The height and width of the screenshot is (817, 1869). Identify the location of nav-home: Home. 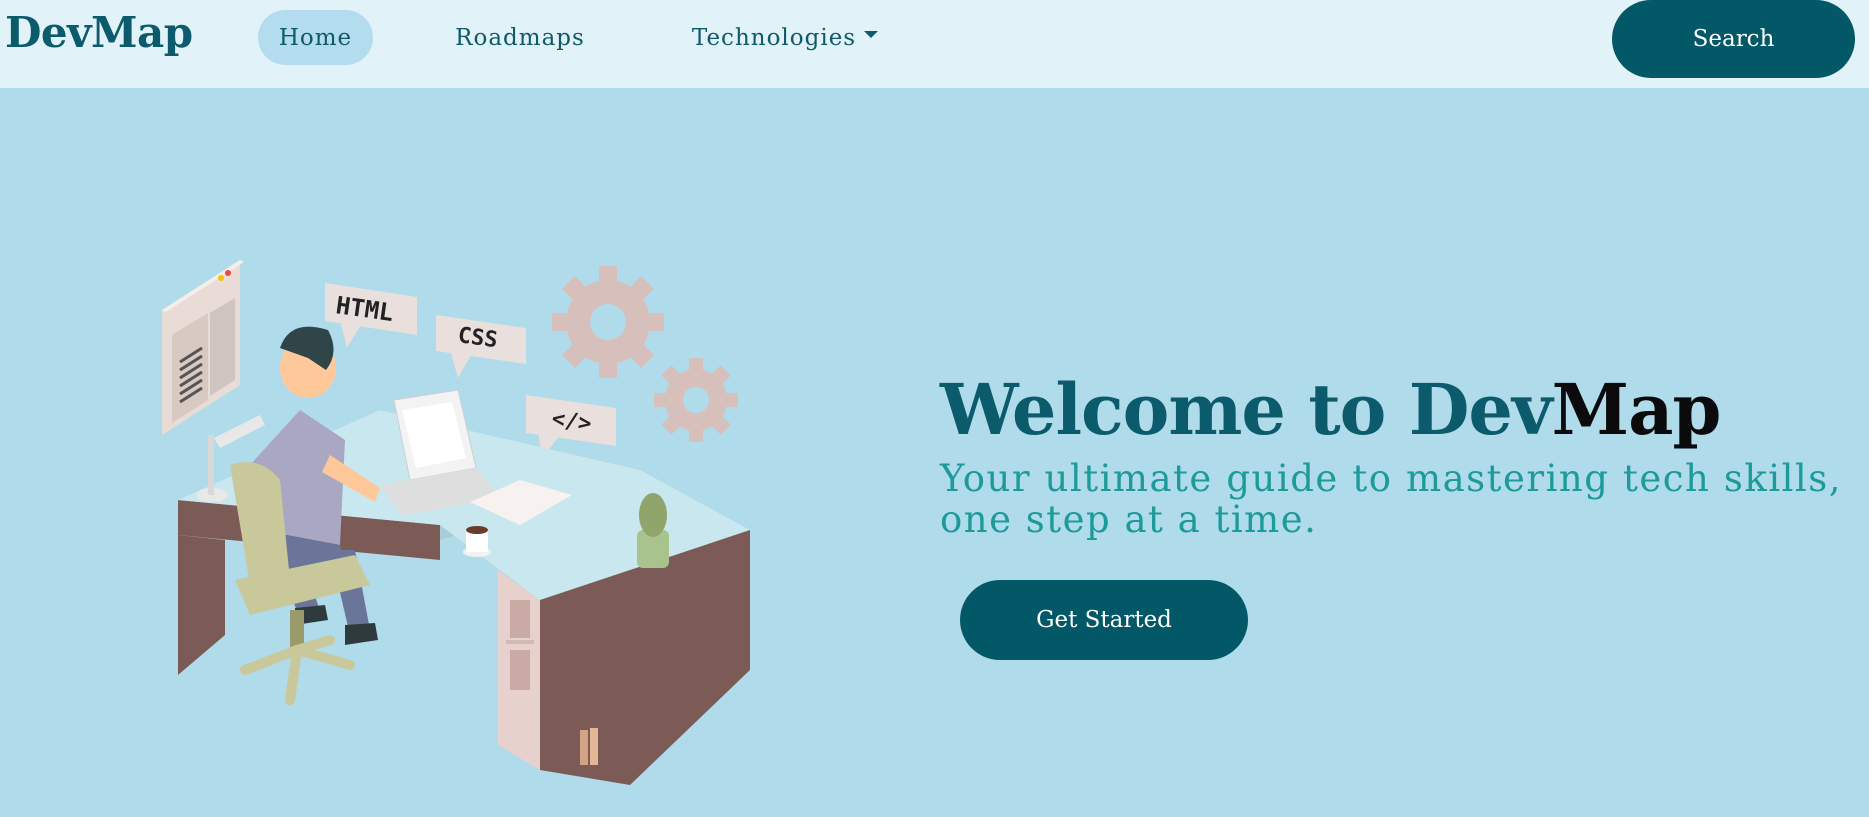
(315, 37).